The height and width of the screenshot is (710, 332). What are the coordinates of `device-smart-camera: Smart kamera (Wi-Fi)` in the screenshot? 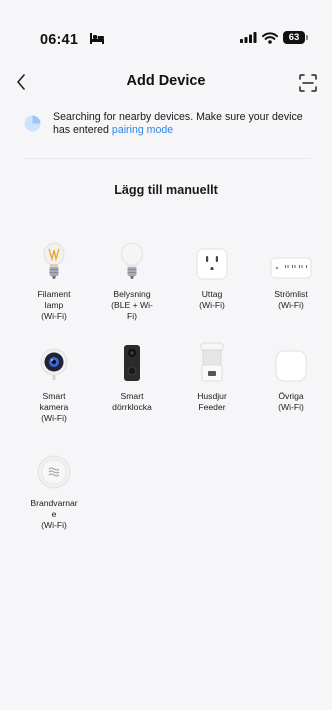 It's located at (54, 381).